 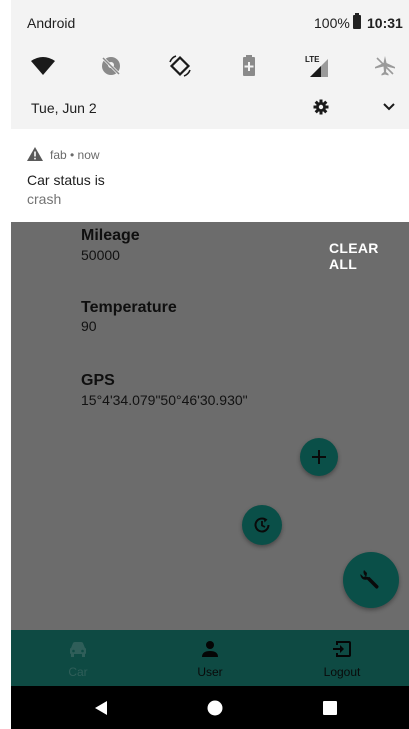 I want to click on bottom-navigation: Car User Logout, so click(x=210, y=658).